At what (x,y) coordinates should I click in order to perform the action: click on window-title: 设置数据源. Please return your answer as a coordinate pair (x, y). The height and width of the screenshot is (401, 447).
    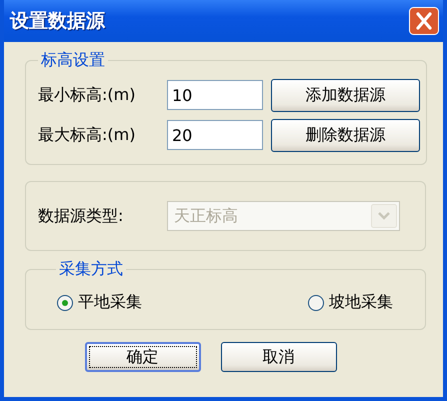
    Looking at the image, I should click on (57, 21).